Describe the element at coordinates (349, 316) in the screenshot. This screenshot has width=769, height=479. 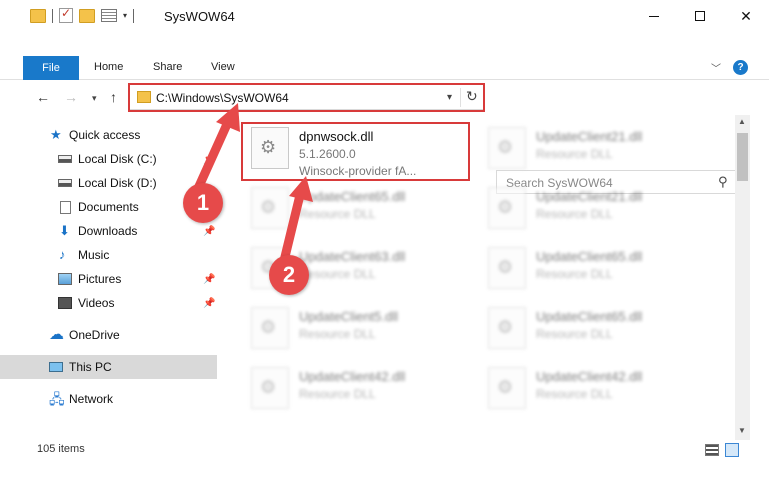
I see `file-name: UpdateClient5.dll` at that location.